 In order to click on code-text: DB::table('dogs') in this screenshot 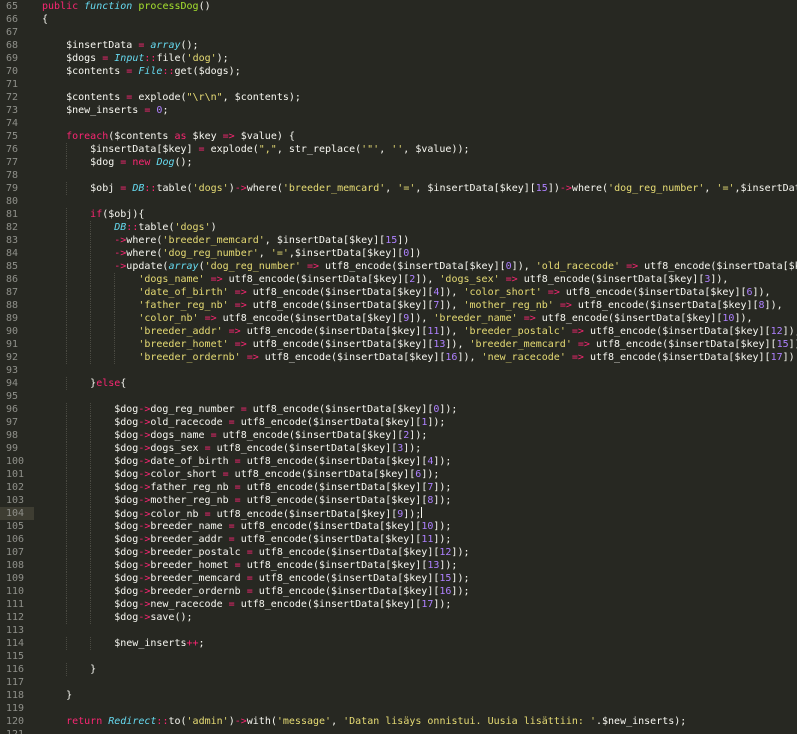, I will do `click(129, 227)`.